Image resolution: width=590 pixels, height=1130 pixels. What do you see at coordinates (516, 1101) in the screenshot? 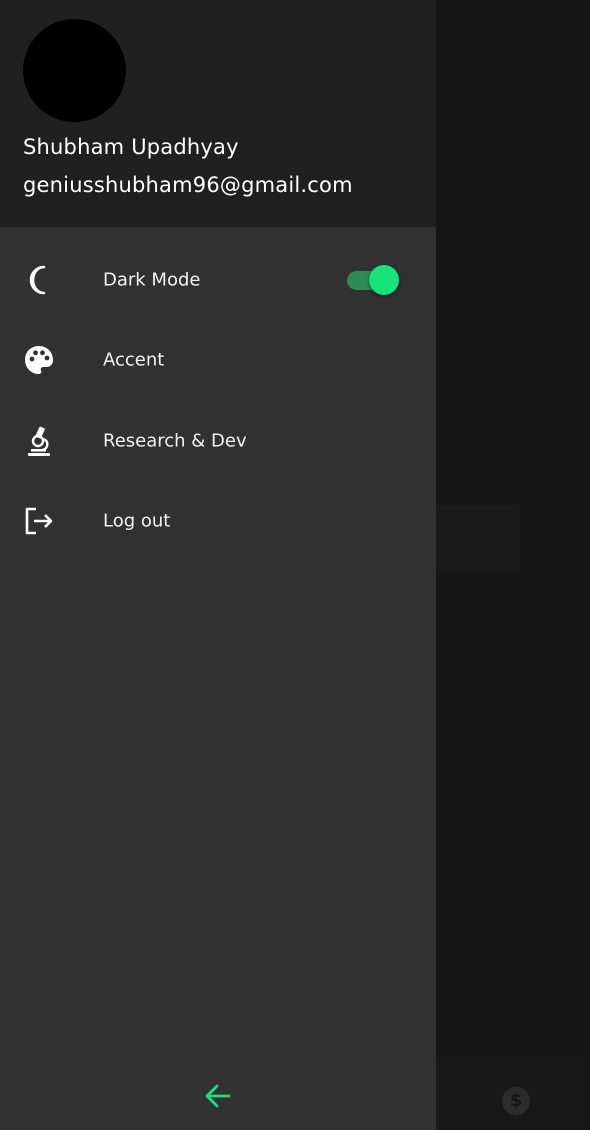
I see `dollar-coin-icon: $` at bounding box center [516, 1101].